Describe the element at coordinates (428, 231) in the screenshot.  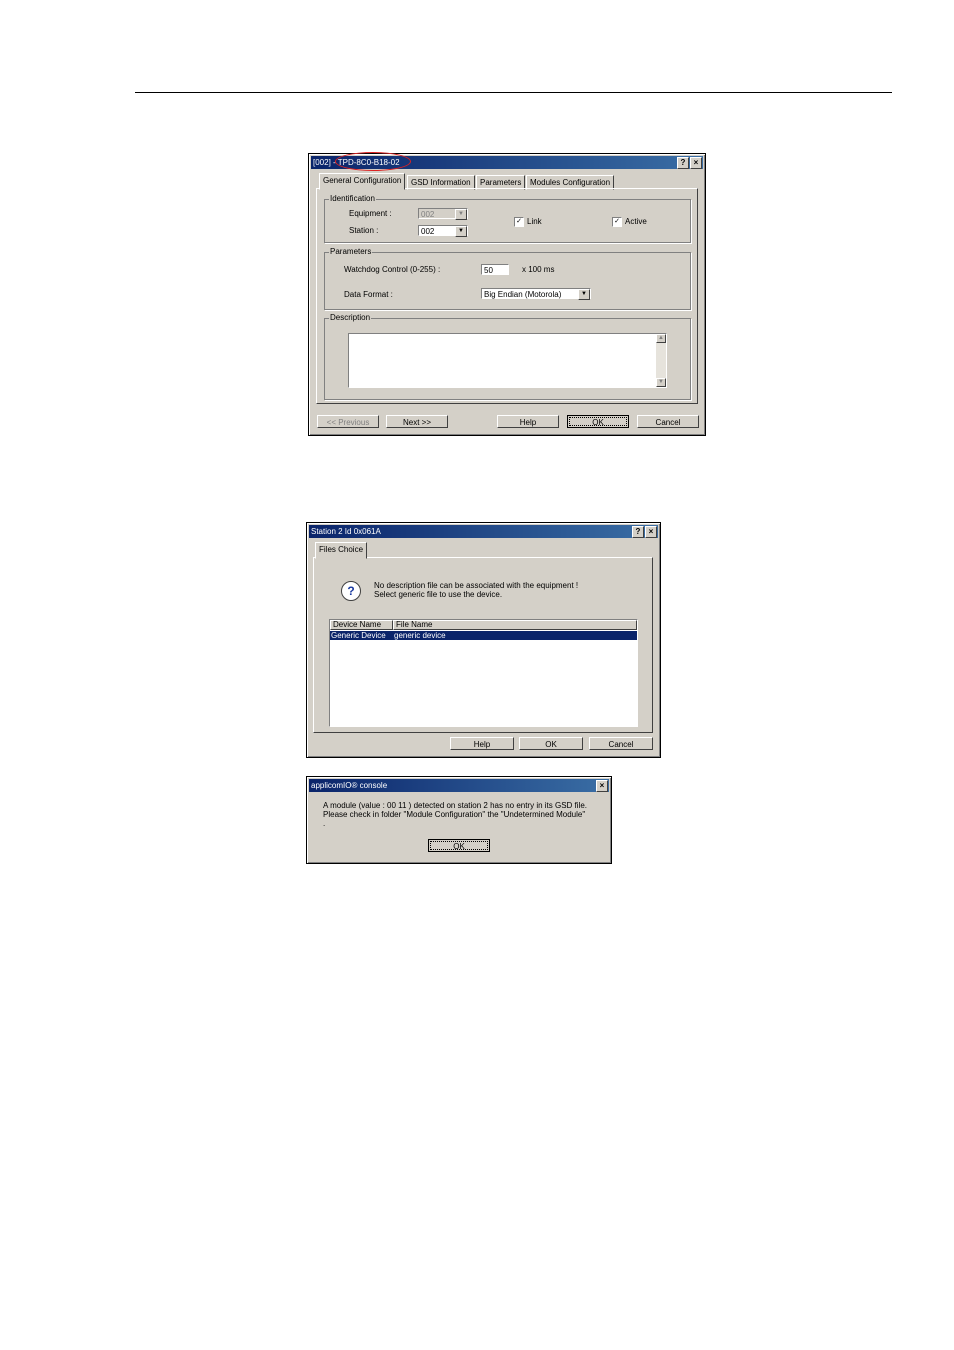
I see `station-value: 002` at that location.